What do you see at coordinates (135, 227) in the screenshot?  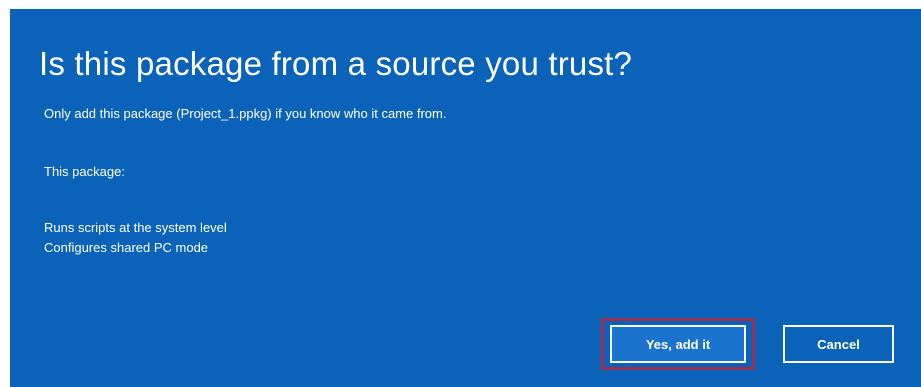 I see `capability-item: Runs scripts at the system level` at bounding box center [135, 227].